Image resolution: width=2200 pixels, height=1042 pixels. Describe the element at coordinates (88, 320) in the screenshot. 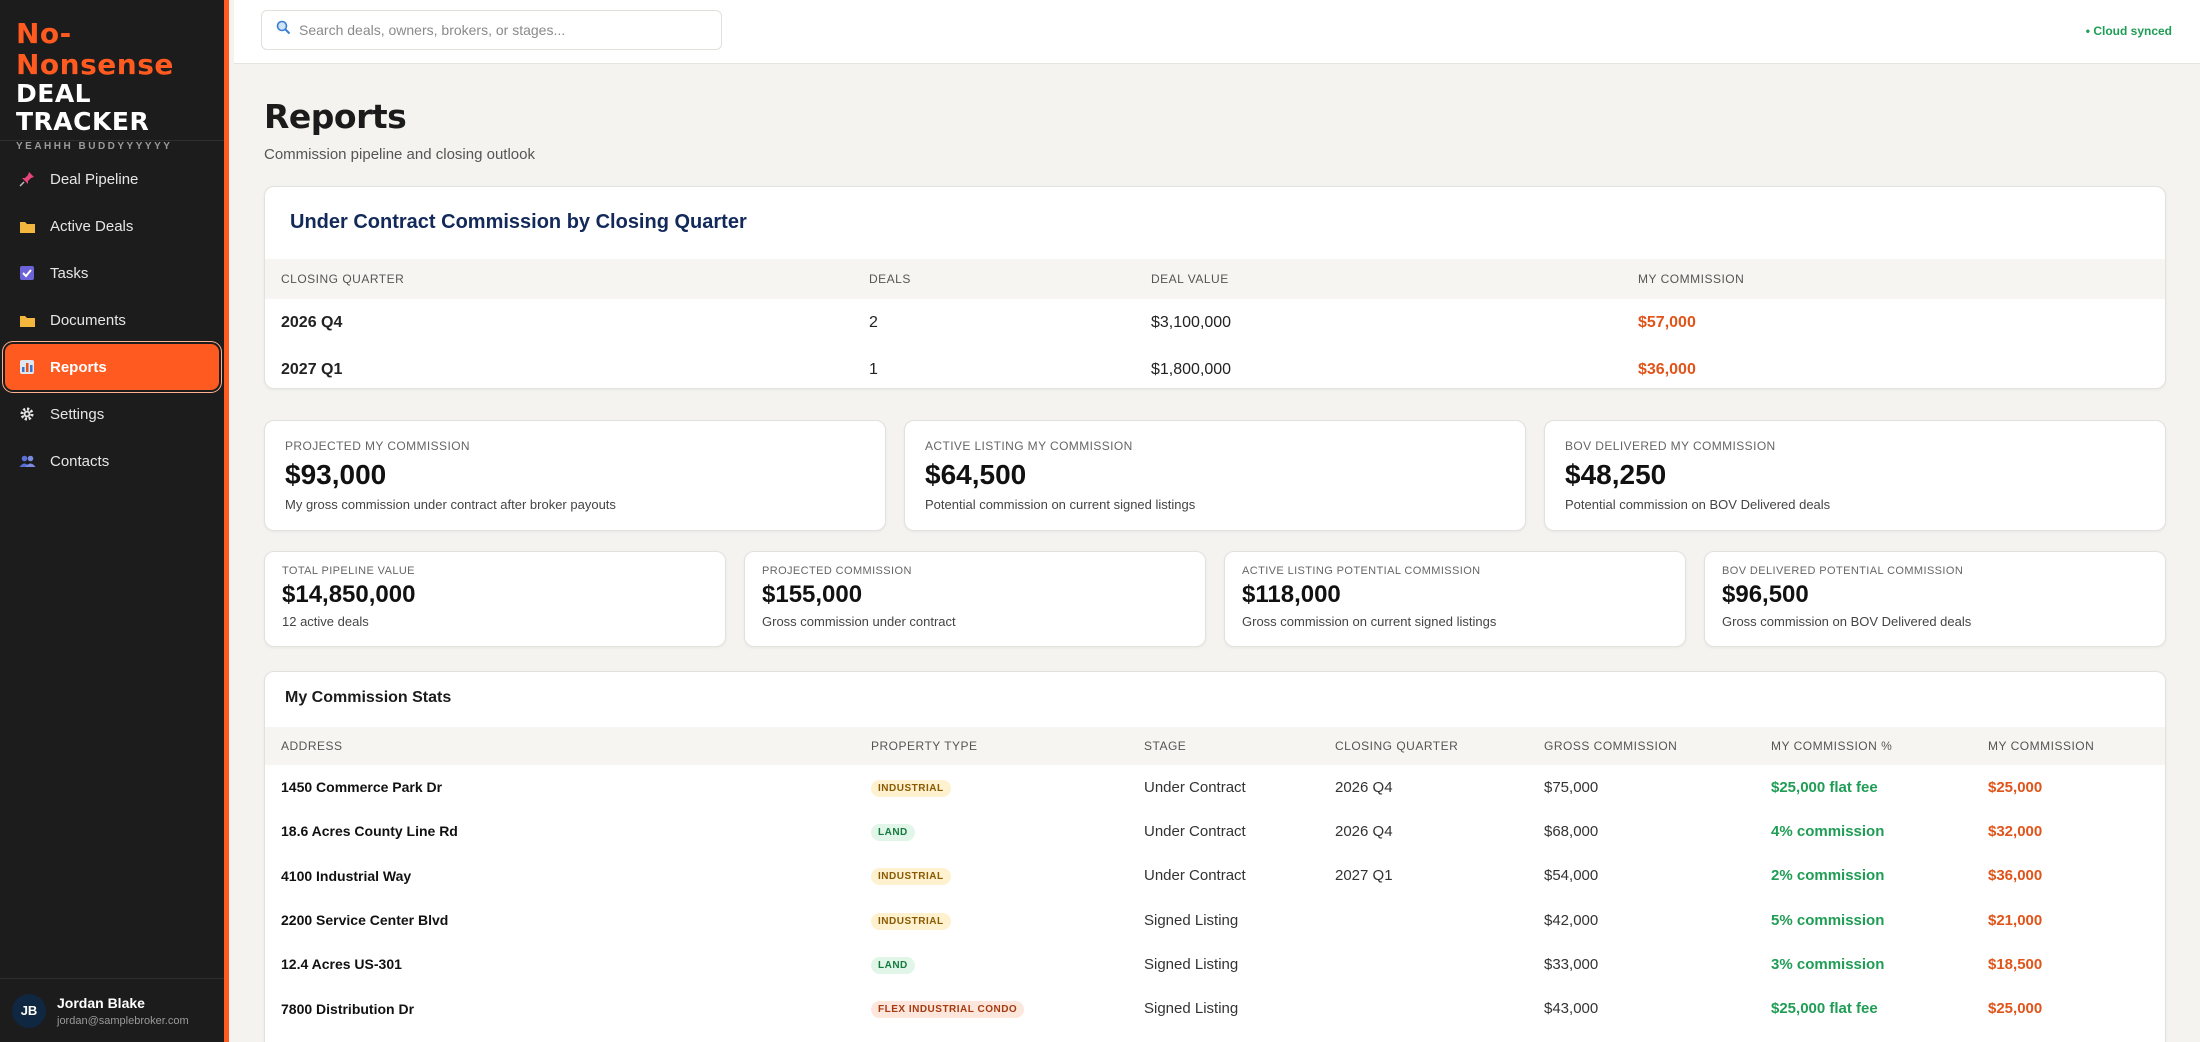

I see `sidebar-item-label: Documents` at that location.